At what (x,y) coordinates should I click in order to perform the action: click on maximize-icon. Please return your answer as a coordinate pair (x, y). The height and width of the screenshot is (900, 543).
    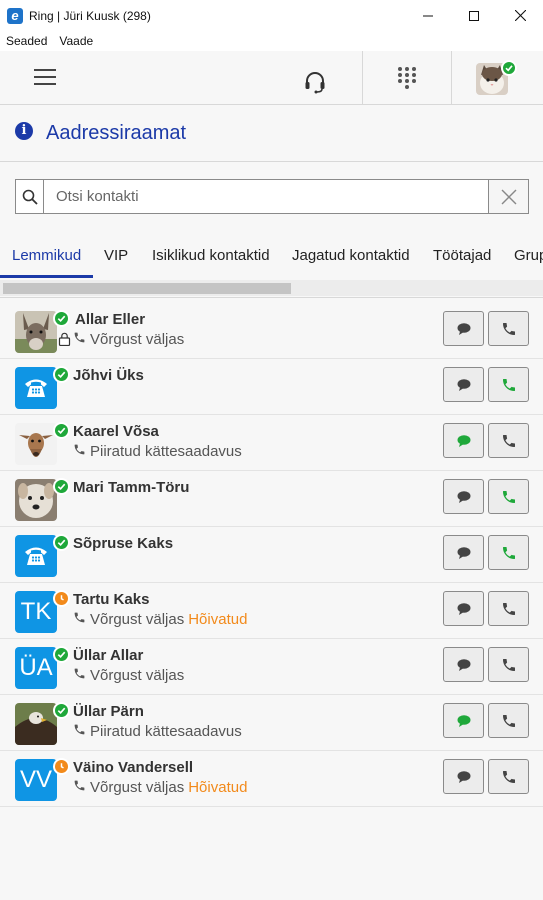
    Looking at the image, I should click on (474, 15).